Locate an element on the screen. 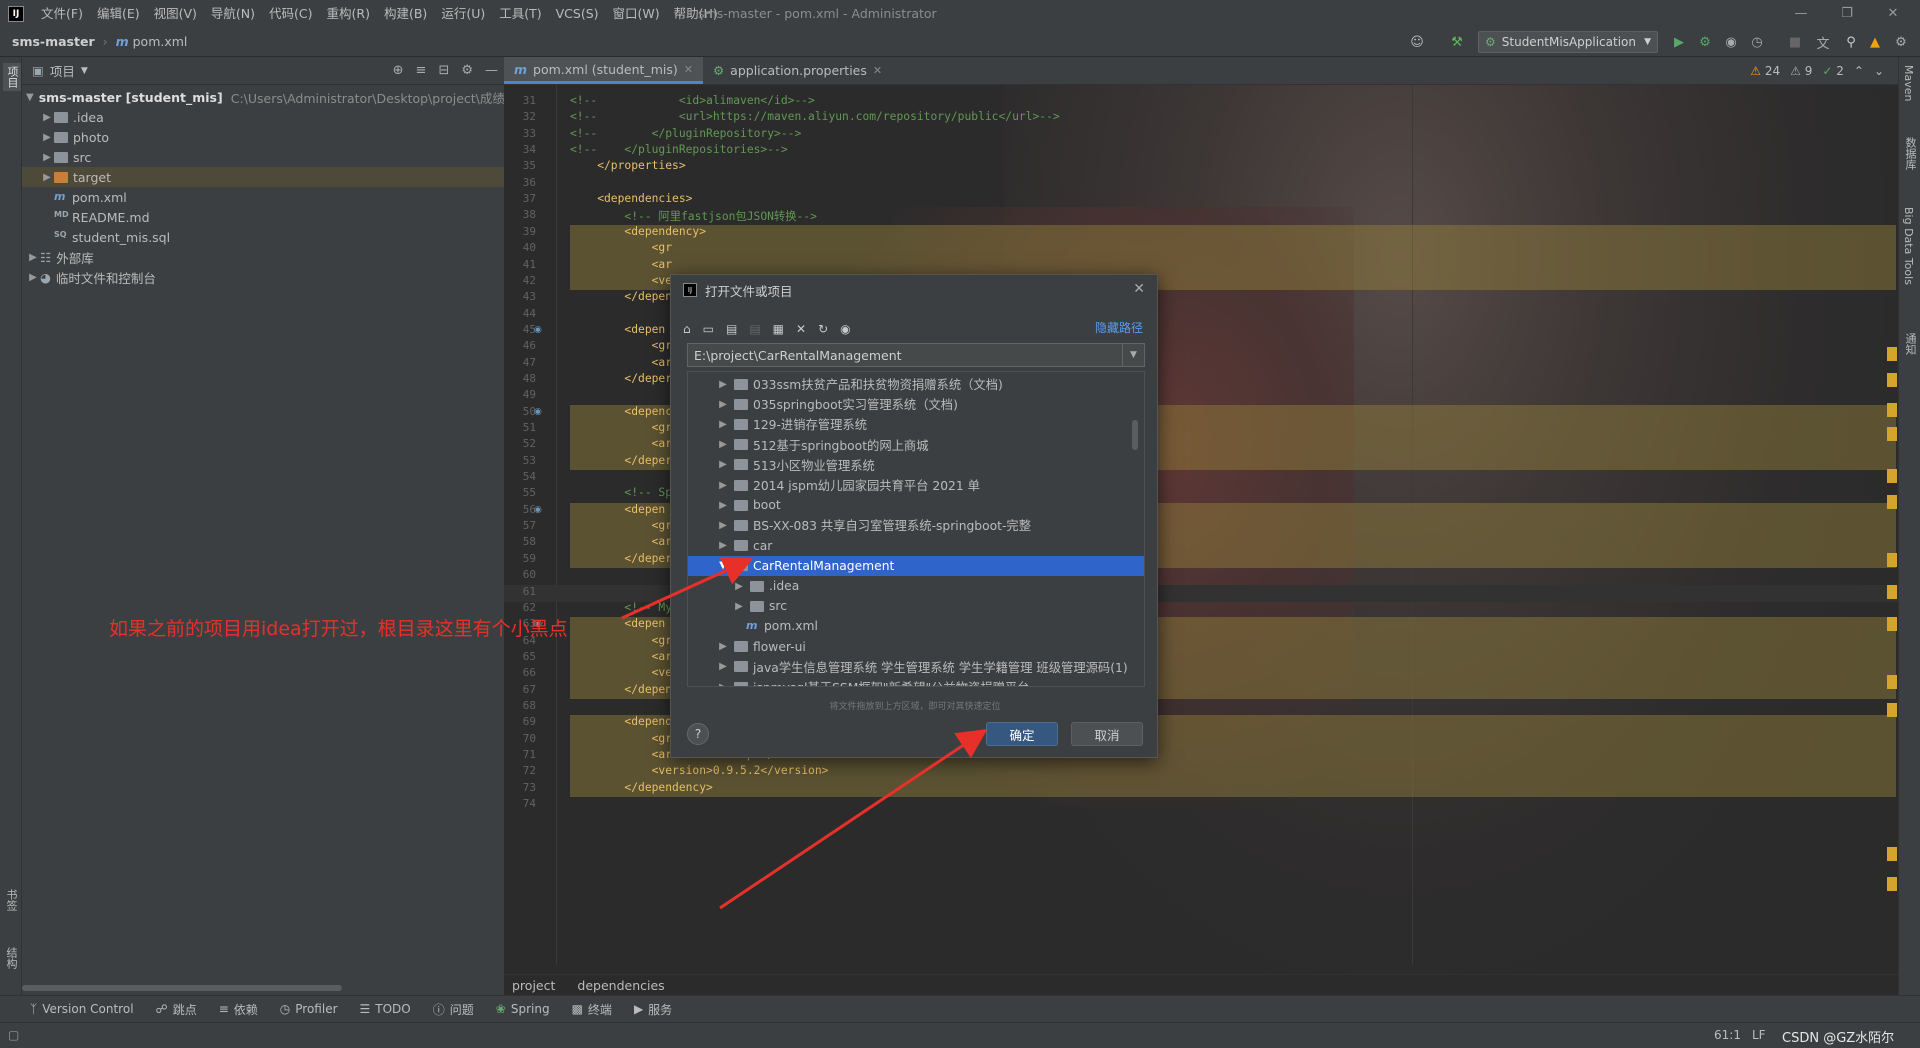 This screenshot has width=1920, height=1048. file-tree-item: ▶ BS-XX-083 共享自习室管理系统-springboot-完整 is located at coordinates (916, 525).